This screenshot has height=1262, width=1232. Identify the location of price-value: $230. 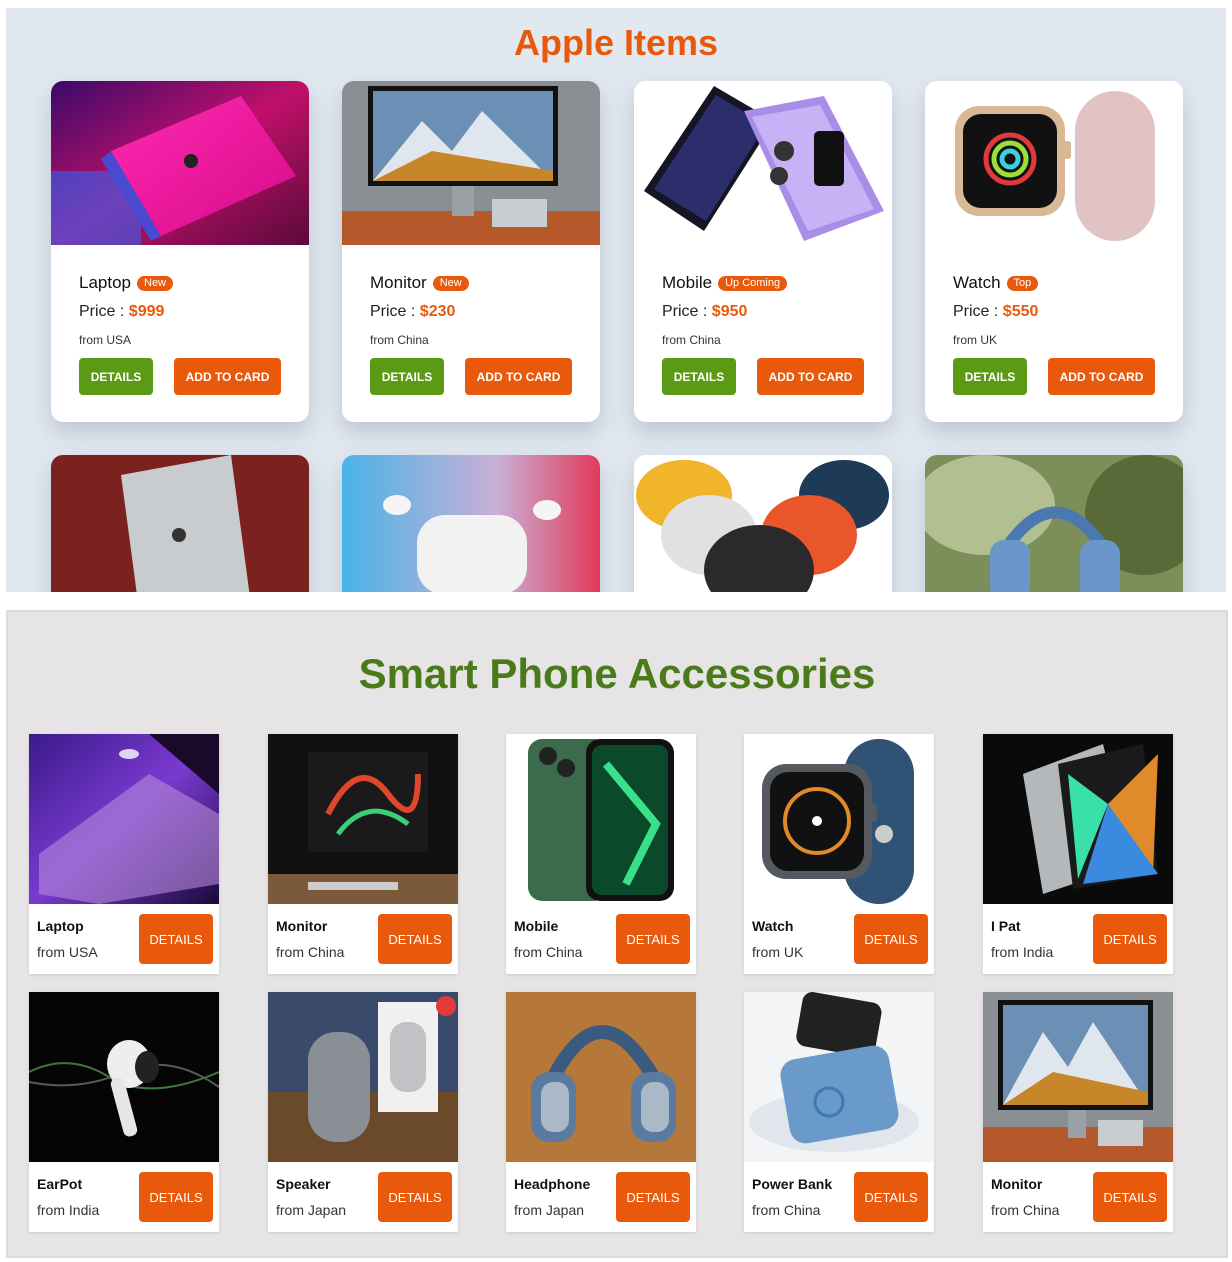
(437, 311).